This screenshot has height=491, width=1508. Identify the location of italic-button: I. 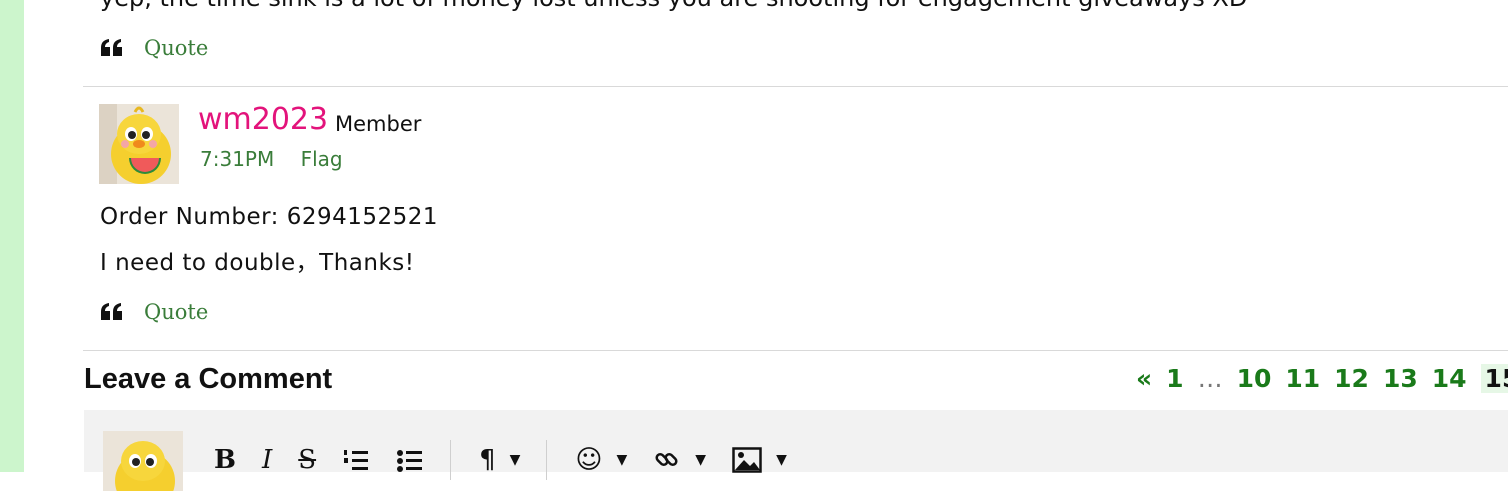
(267, 460).